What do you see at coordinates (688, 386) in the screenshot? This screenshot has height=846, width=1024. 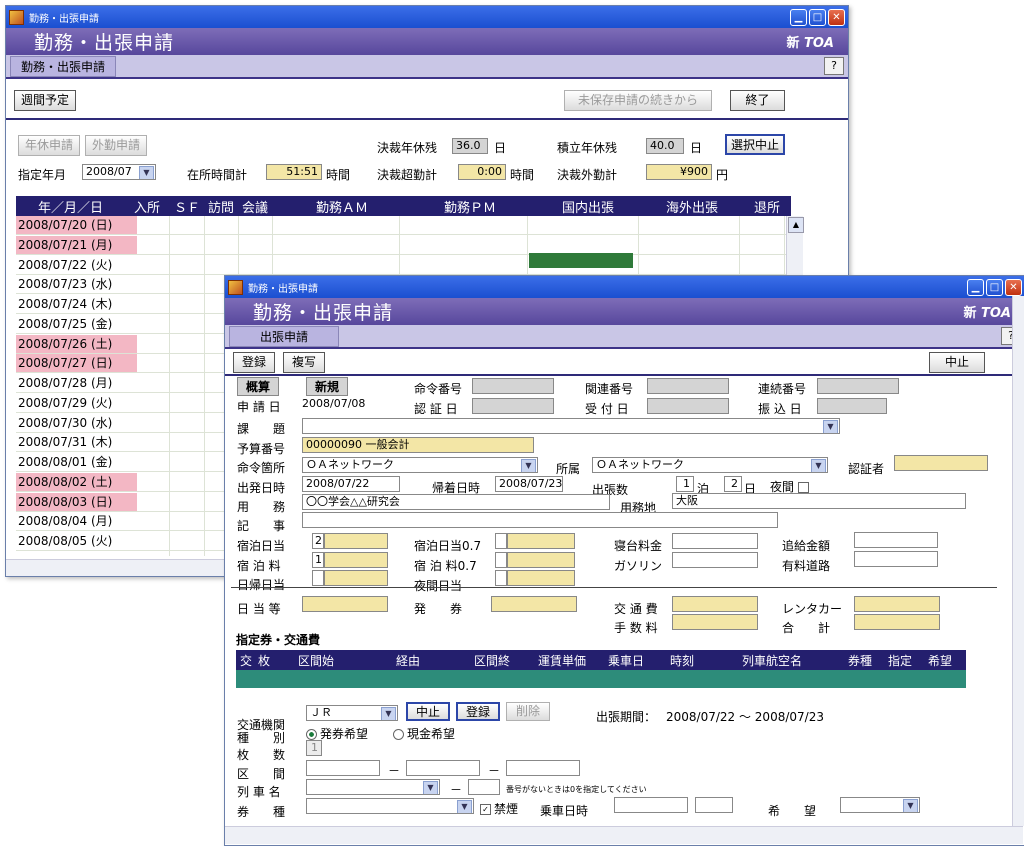 I see `related-no-field` at bounding box center [688, 386].